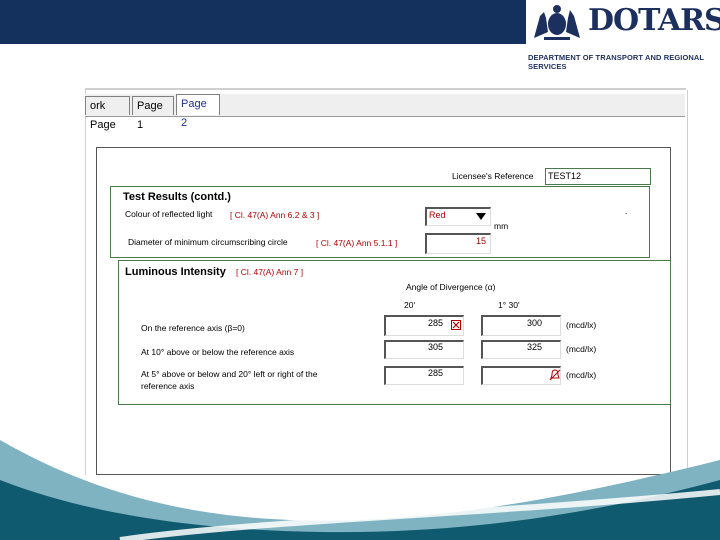 This screenshot has height=540, width=720. What do you see at coordinates (626, 211) in the screenshot?
I see `stray-mark: .` at bounding box center [626, 211].